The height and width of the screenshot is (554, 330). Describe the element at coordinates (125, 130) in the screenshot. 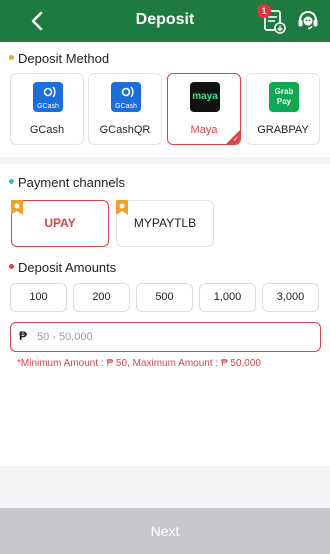

I see `method-label: GCashQR` at that location.